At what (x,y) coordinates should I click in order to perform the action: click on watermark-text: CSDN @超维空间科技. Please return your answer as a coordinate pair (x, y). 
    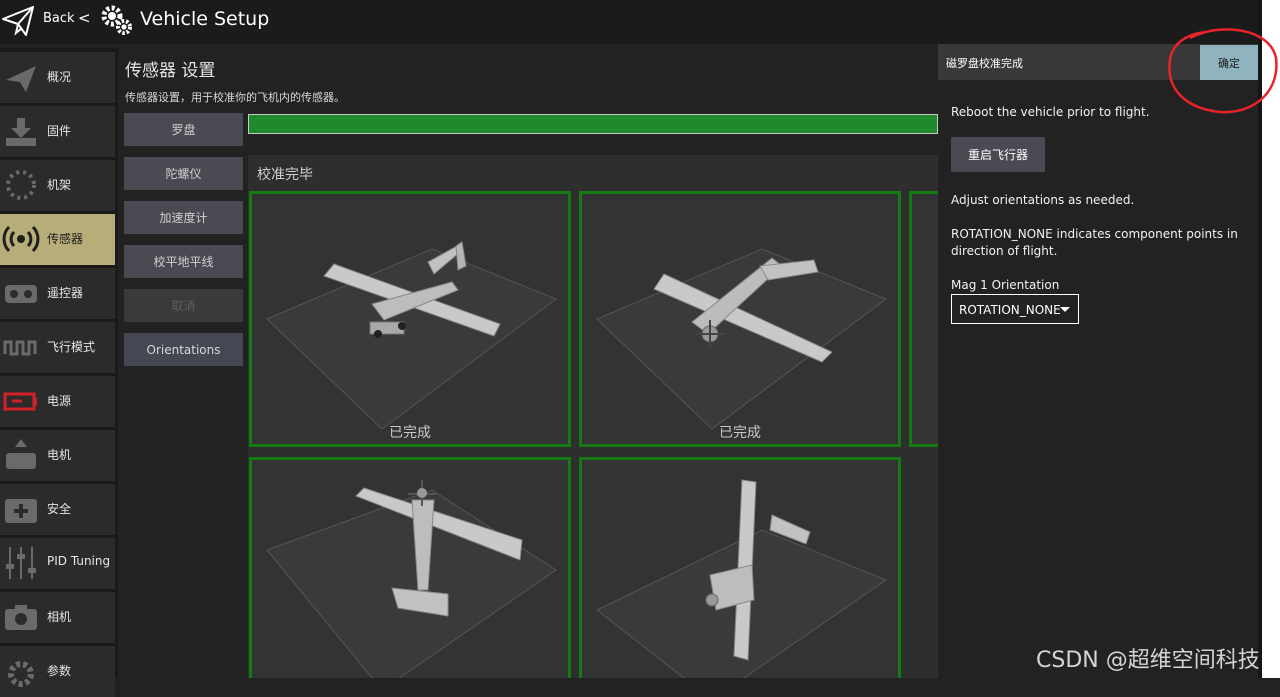
    Looking at the image, I should click on (1148, 660).